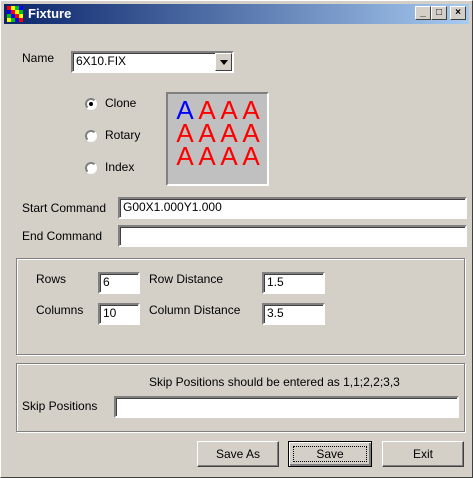 Image resolution: width=473 pixels, height=478 pixels. I want to click on column-distance-value: 3.5, so click(275, 313).